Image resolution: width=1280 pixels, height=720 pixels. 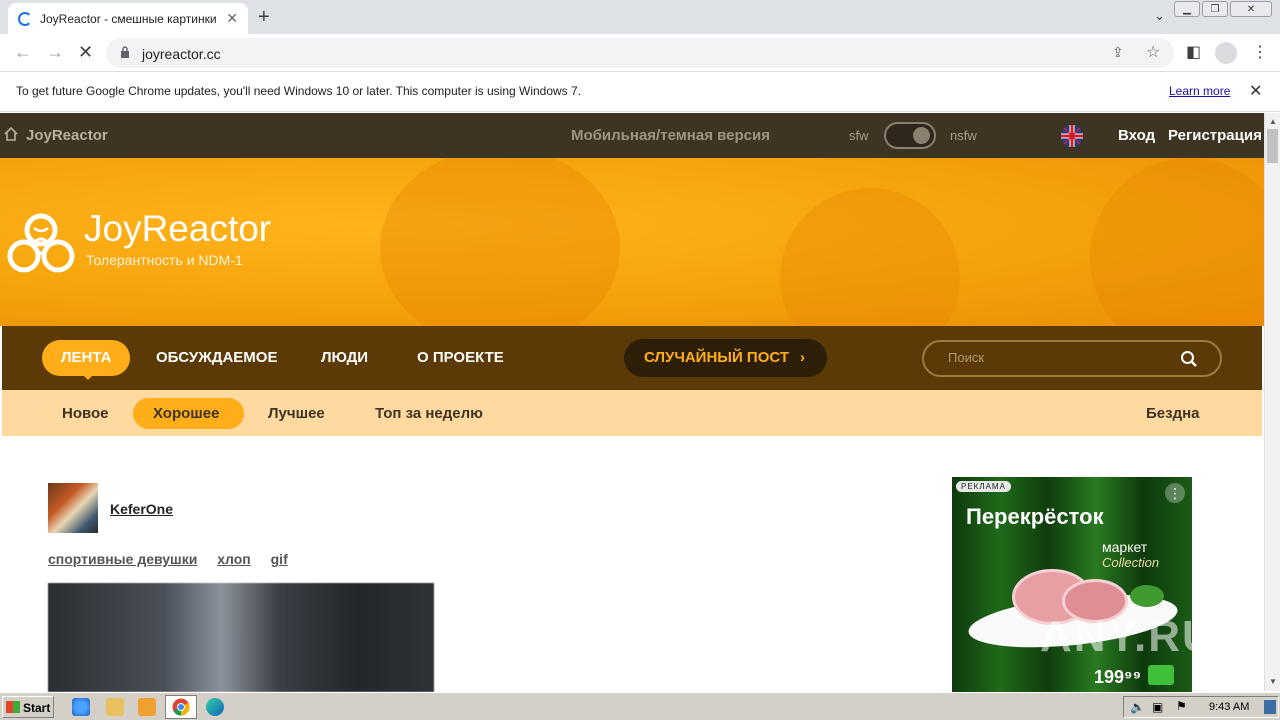 What do you see at coordinates (215, 707) in the screenshot?
I see `edge-icon` at bounding box center [215, 707].